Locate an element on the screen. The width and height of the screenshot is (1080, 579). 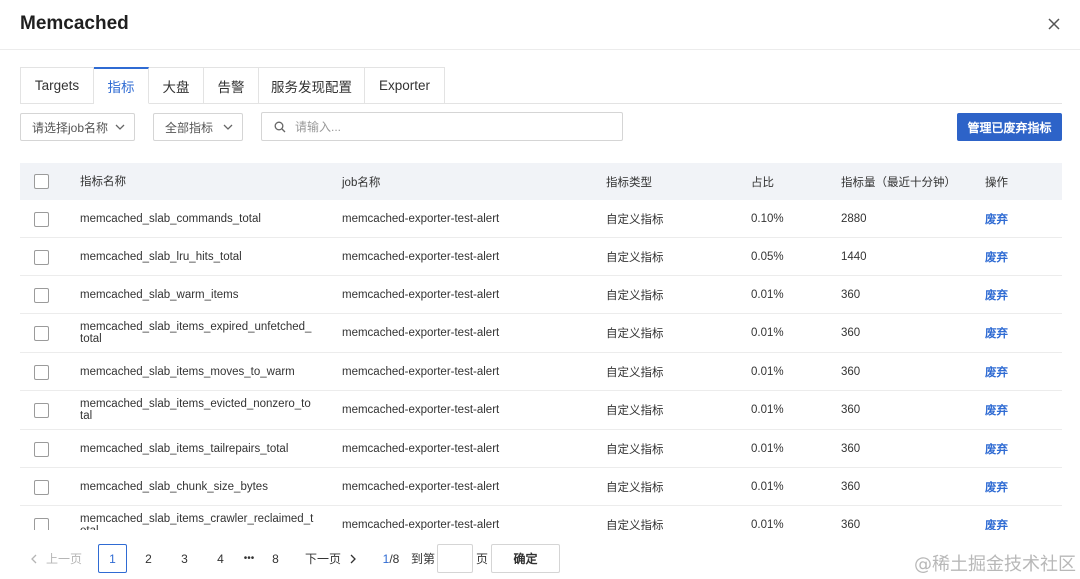
metric-name: memcached_slab_lru_hits_total is located at coordinates (161, 256).